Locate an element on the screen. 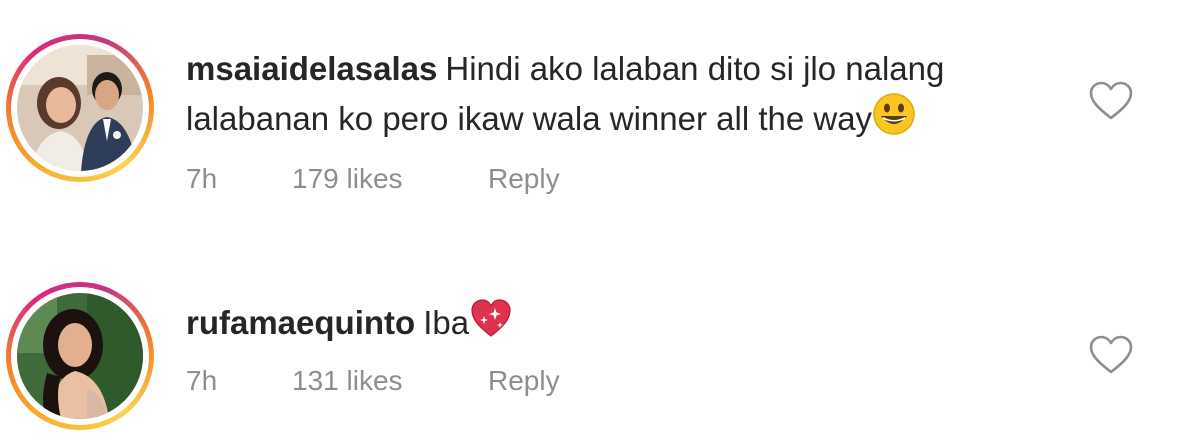 The height and width of the screenshot is (445, 1200). sparkling-heart-emoji-icon is located at coordinates (491, 318).